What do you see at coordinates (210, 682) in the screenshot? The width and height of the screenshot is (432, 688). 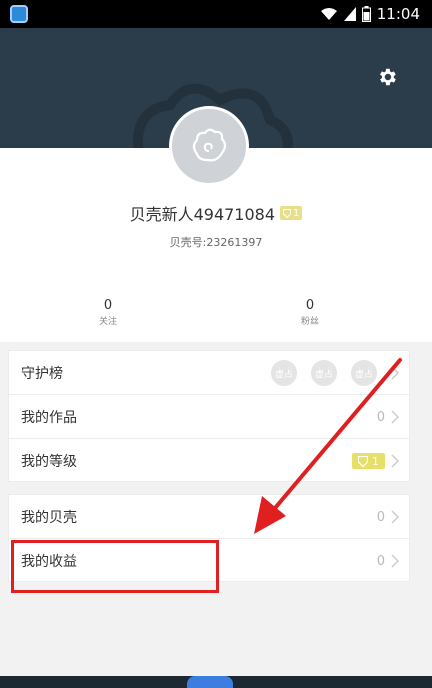 I see `center-tab-button` at bounding box center [210, 682].